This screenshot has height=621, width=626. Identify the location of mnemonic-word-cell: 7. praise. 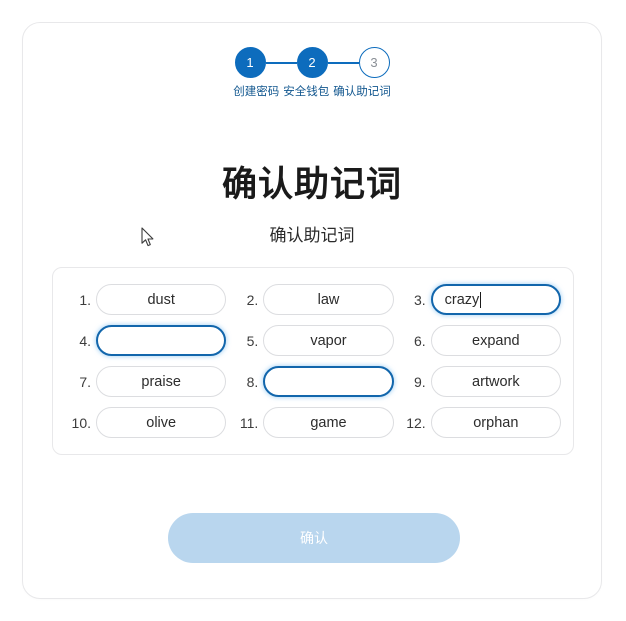
(146, 381).